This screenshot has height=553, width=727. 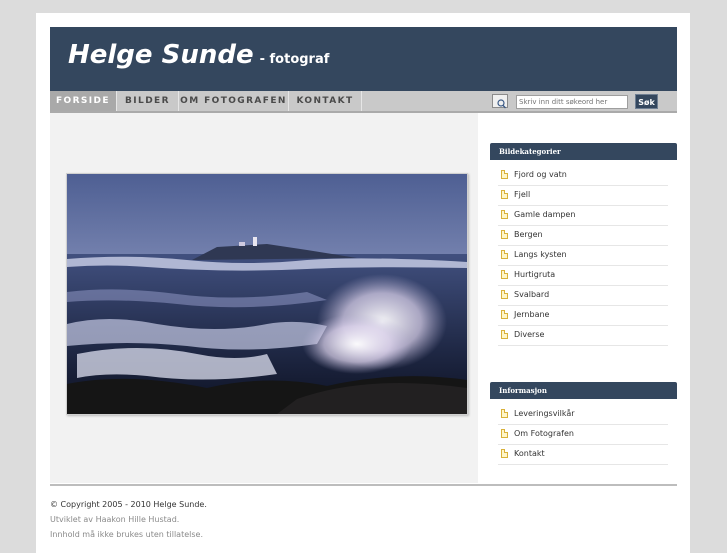 I want to click on categories-heading: Bildekategorier, so click(x=583, y=151).